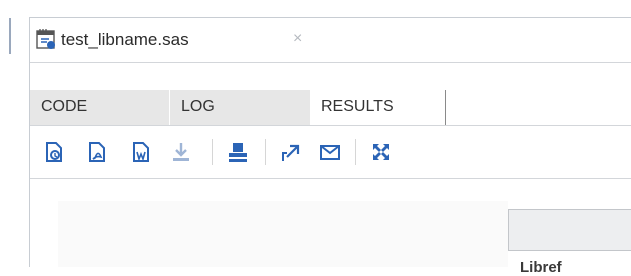  Describe the element at coordinates (125, 39) in the screenshot. I see `file-tab-title: test_libname.sas` at that location.